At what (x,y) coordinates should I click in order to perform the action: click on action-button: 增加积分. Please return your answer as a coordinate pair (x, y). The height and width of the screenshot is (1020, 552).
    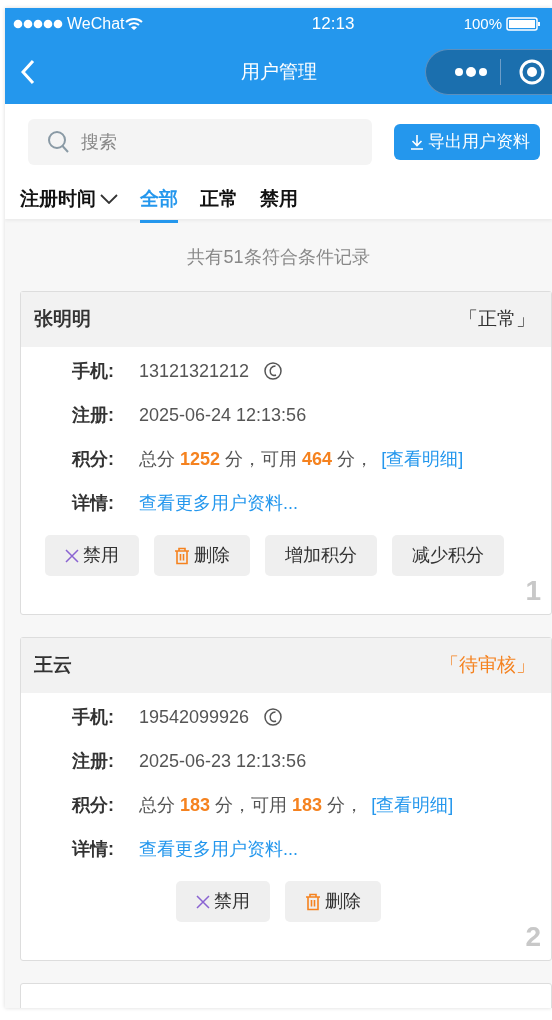
    Looking at the image, I should click on (321, 555).